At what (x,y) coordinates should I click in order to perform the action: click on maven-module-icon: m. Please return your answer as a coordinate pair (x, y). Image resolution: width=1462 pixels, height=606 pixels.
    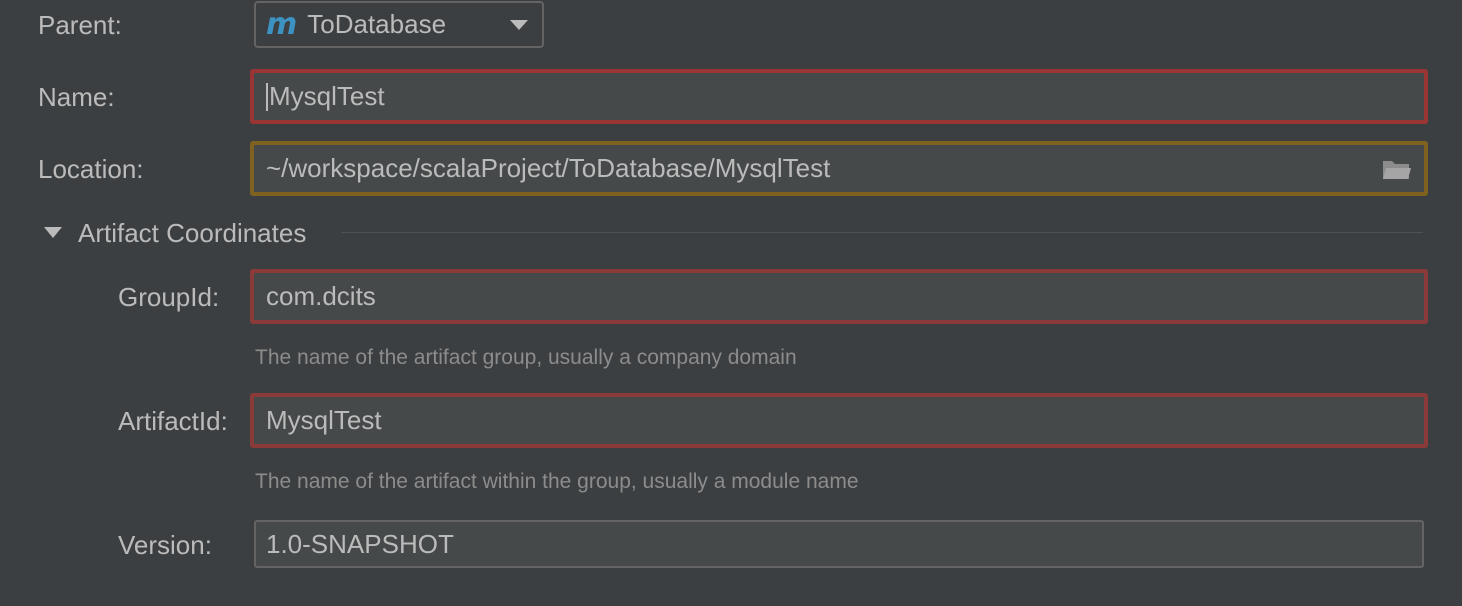
    Looking at the image, I should click on (282, 24).